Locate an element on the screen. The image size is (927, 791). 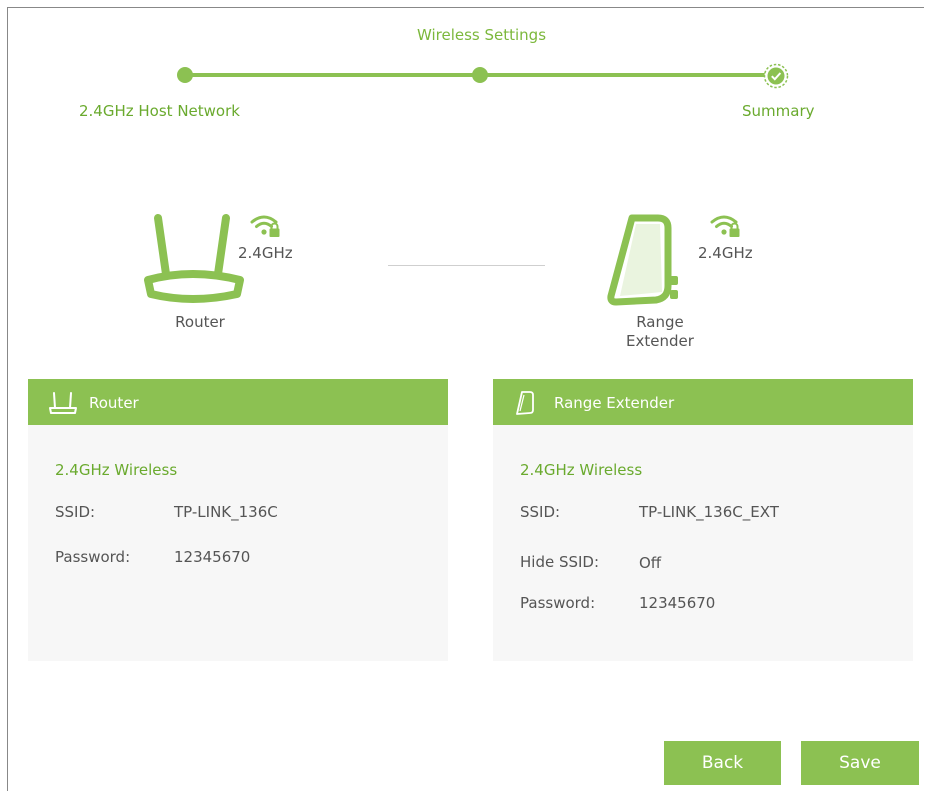
connection-line is located at coordinates (466, 265).